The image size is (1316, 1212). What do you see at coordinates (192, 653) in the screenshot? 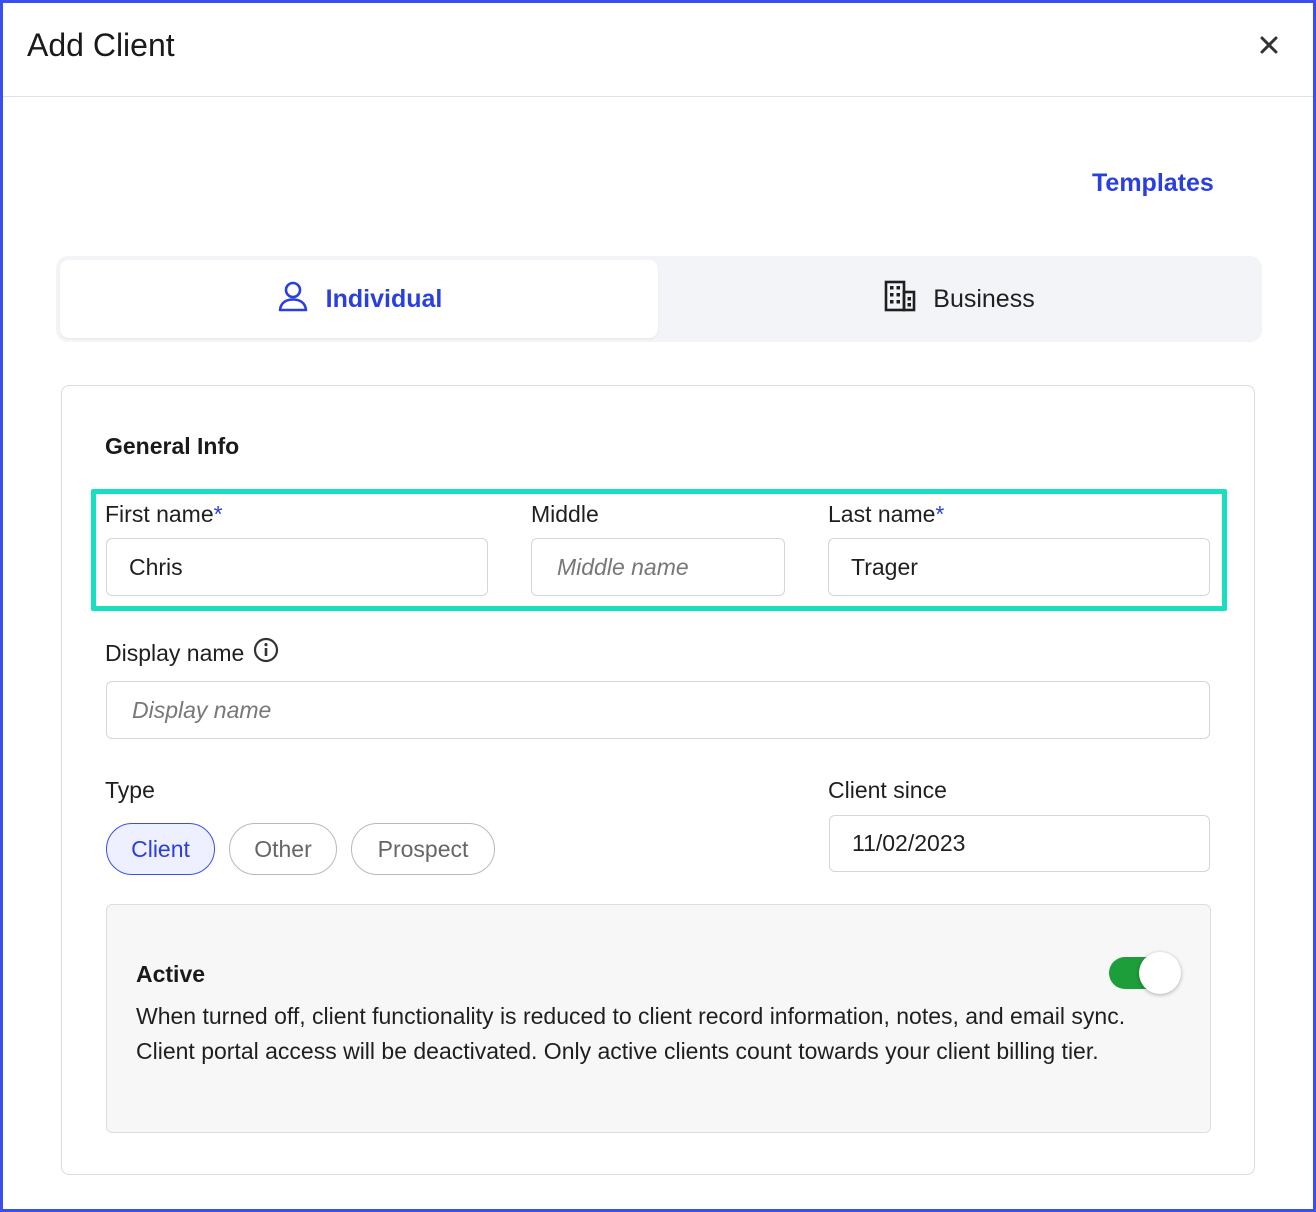
I see `display-name-label: Display name` at bounding box center [192, 653].